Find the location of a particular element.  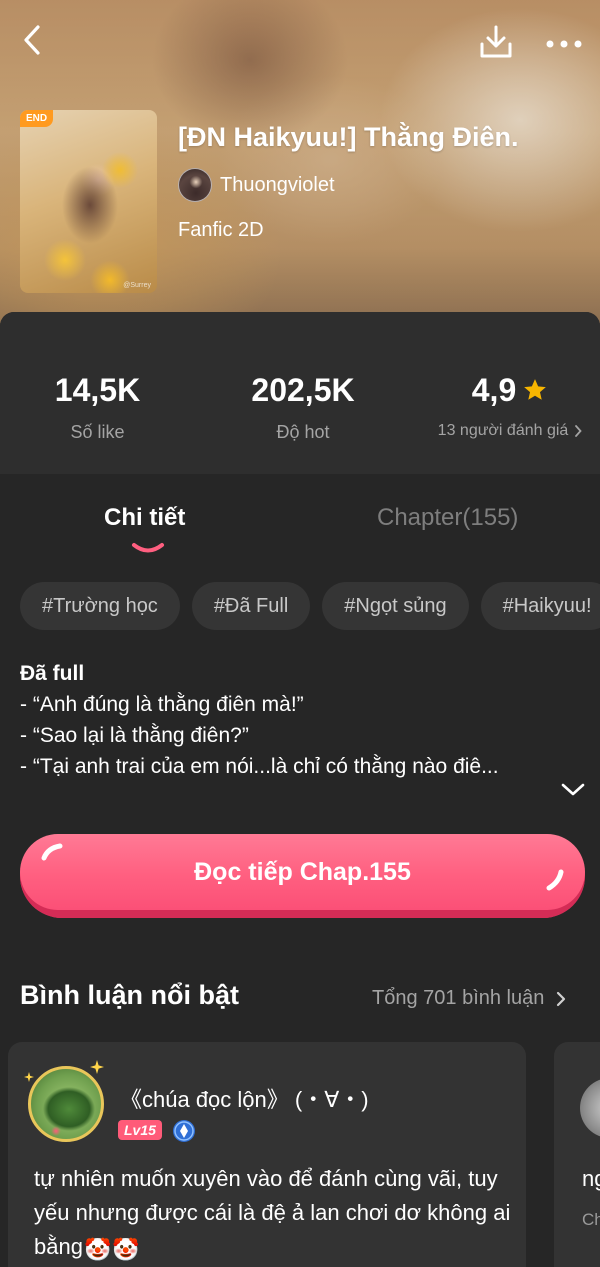

genre-label: Fanfic 2D is located at coordinates (221, 230).